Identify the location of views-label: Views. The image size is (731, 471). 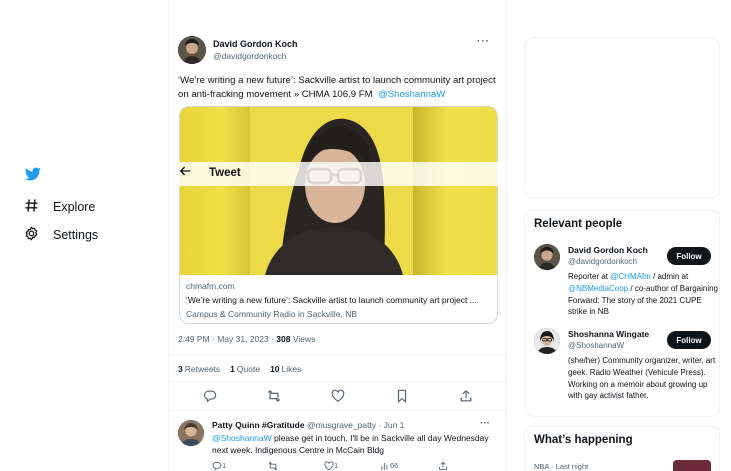
(304, 339).